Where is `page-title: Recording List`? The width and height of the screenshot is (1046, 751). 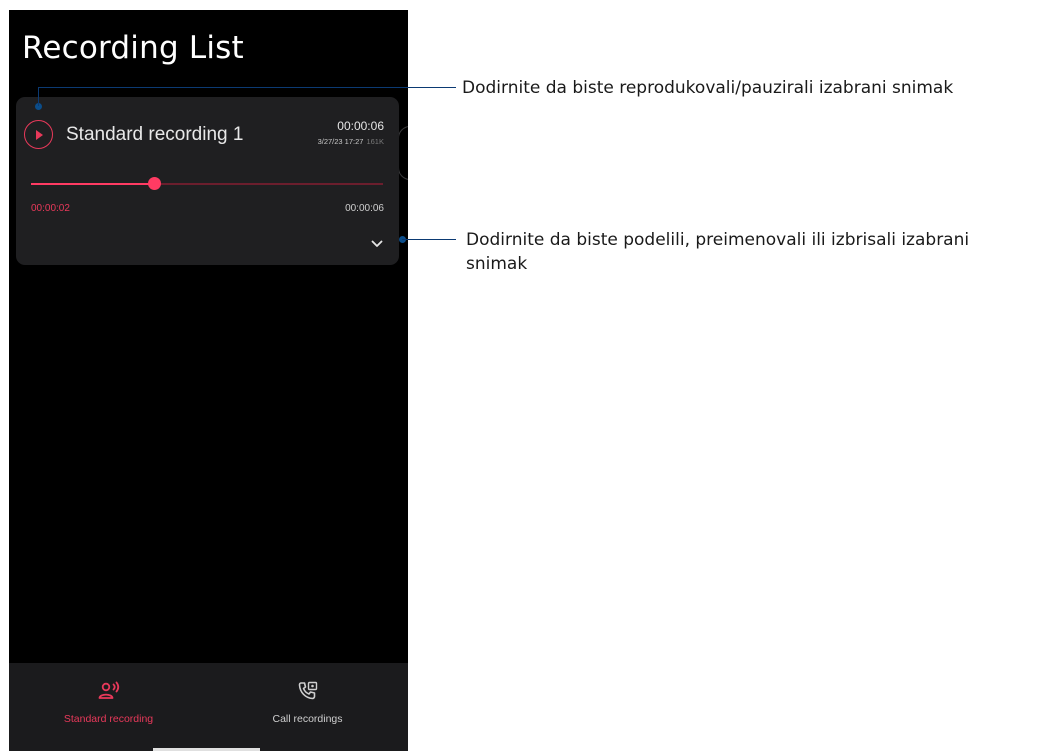
page-title: Recording List is located at coordinates (133, 48).